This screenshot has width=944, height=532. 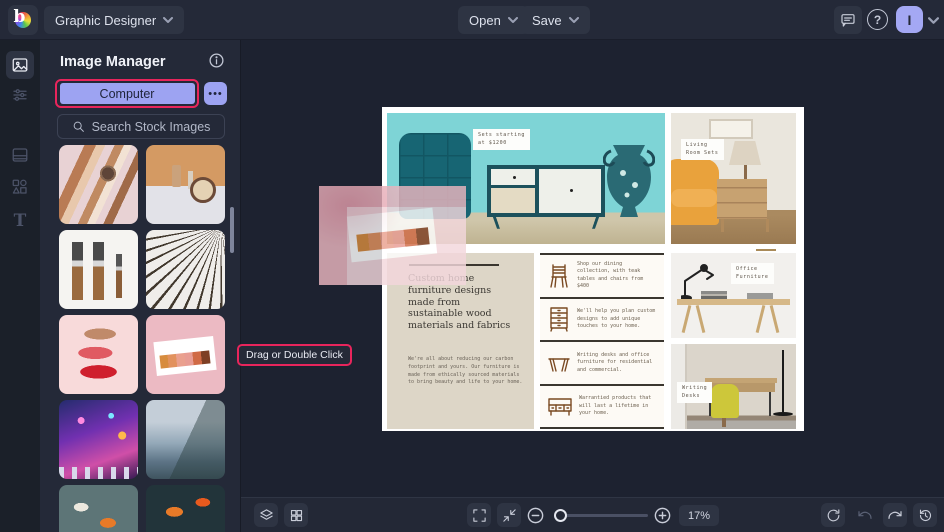 What do you see at coordinates (733, 295) in the screenshot?
I see `photo-office-furniture: Office Furniture` at bounding box center [733, 295].